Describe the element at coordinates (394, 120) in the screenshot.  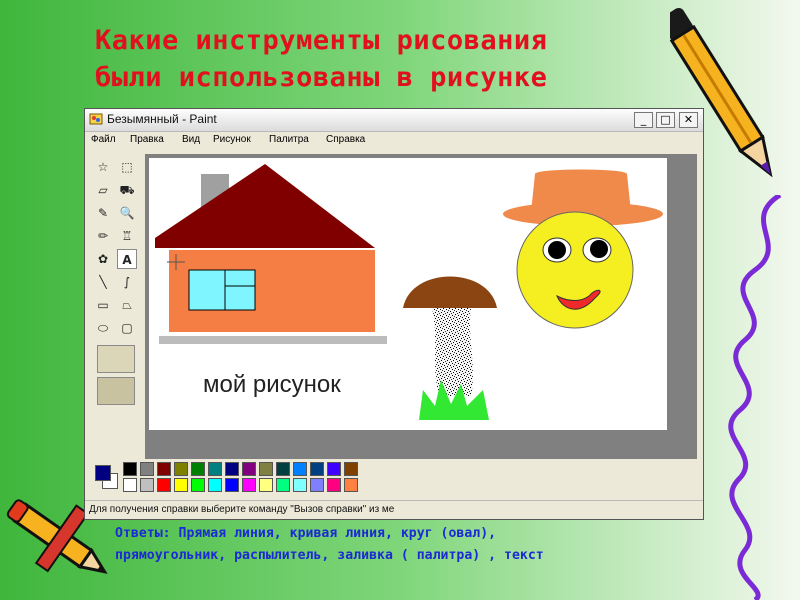
I see `window-titlebar: Безымянный - Paint _ □ ✕` at that location.